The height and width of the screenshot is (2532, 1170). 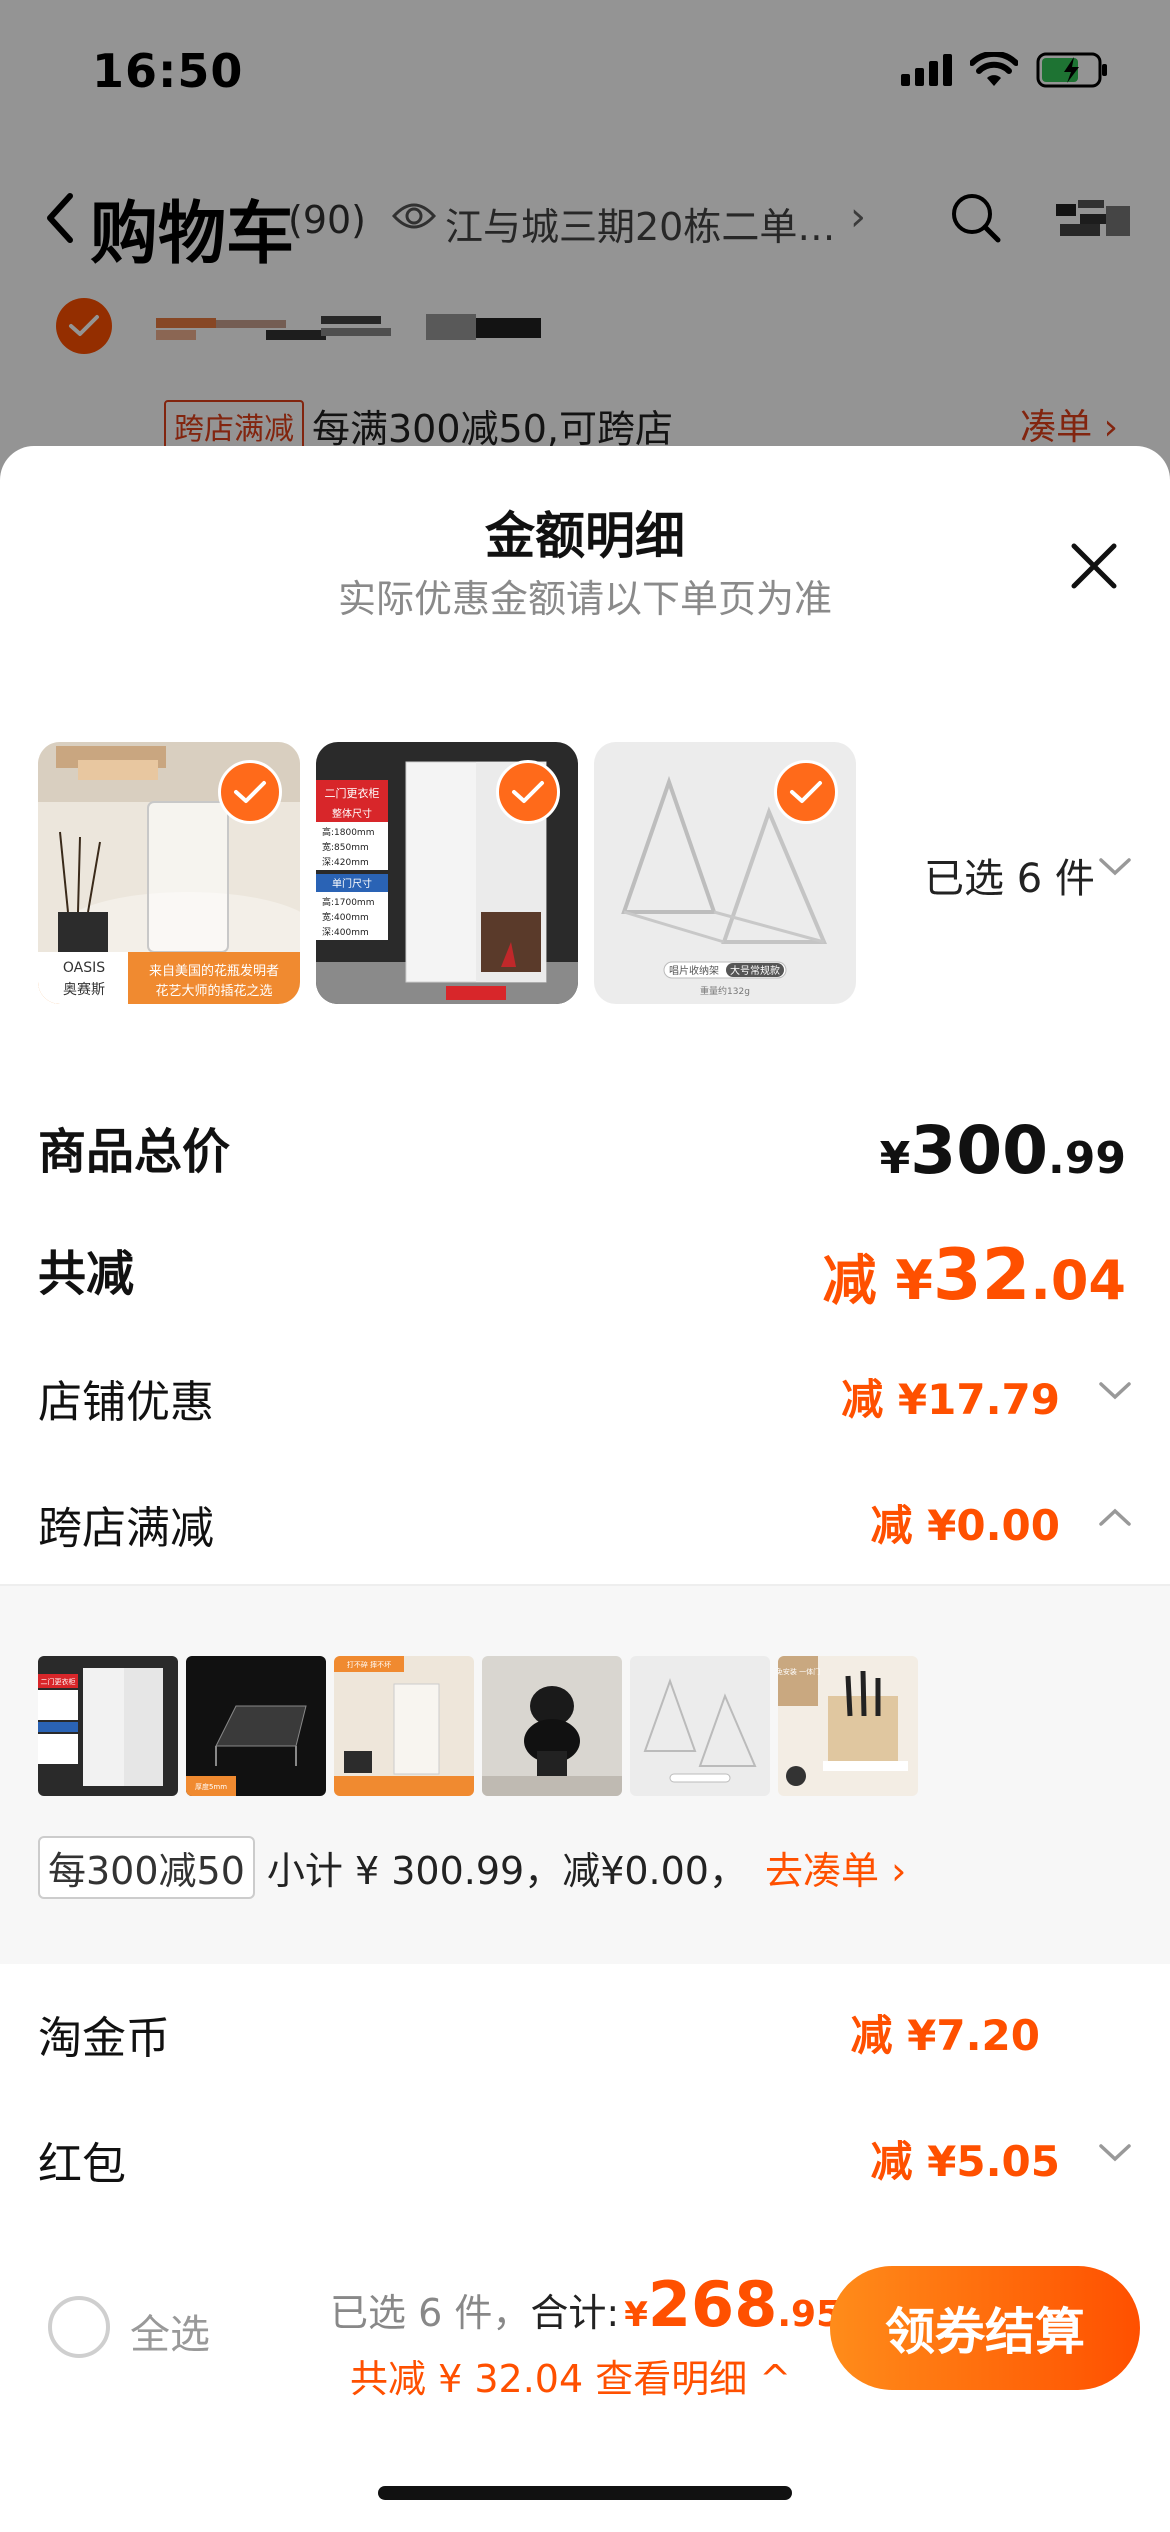 I want to click on svg-text: 整体尺寸, so click(x=352, y=813).